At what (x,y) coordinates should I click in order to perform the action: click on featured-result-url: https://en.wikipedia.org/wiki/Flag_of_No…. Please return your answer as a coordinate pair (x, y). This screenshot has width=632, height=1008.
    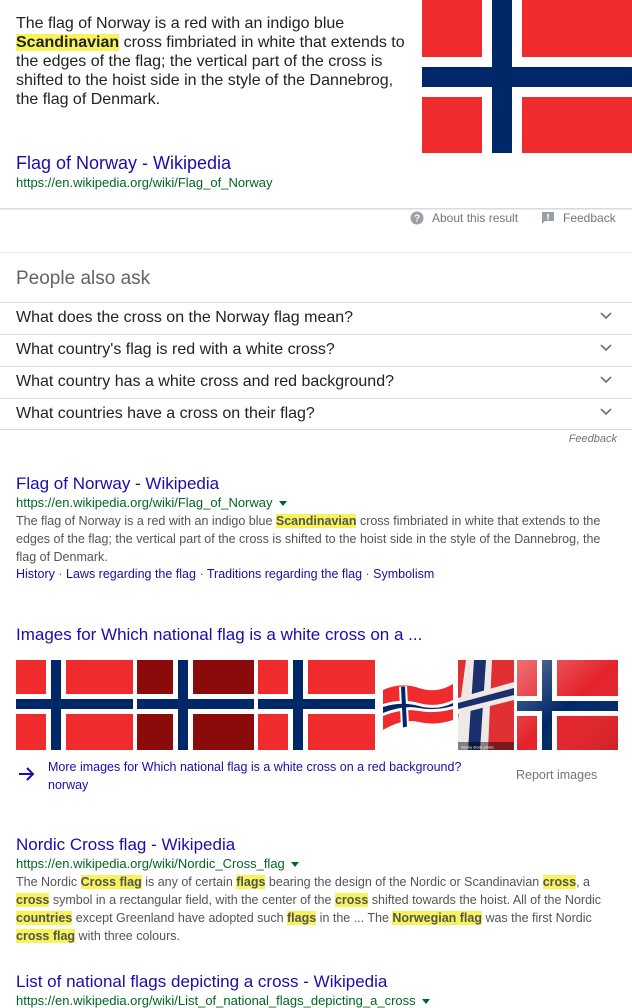
    Looking at the image, I should click on (144, 182).